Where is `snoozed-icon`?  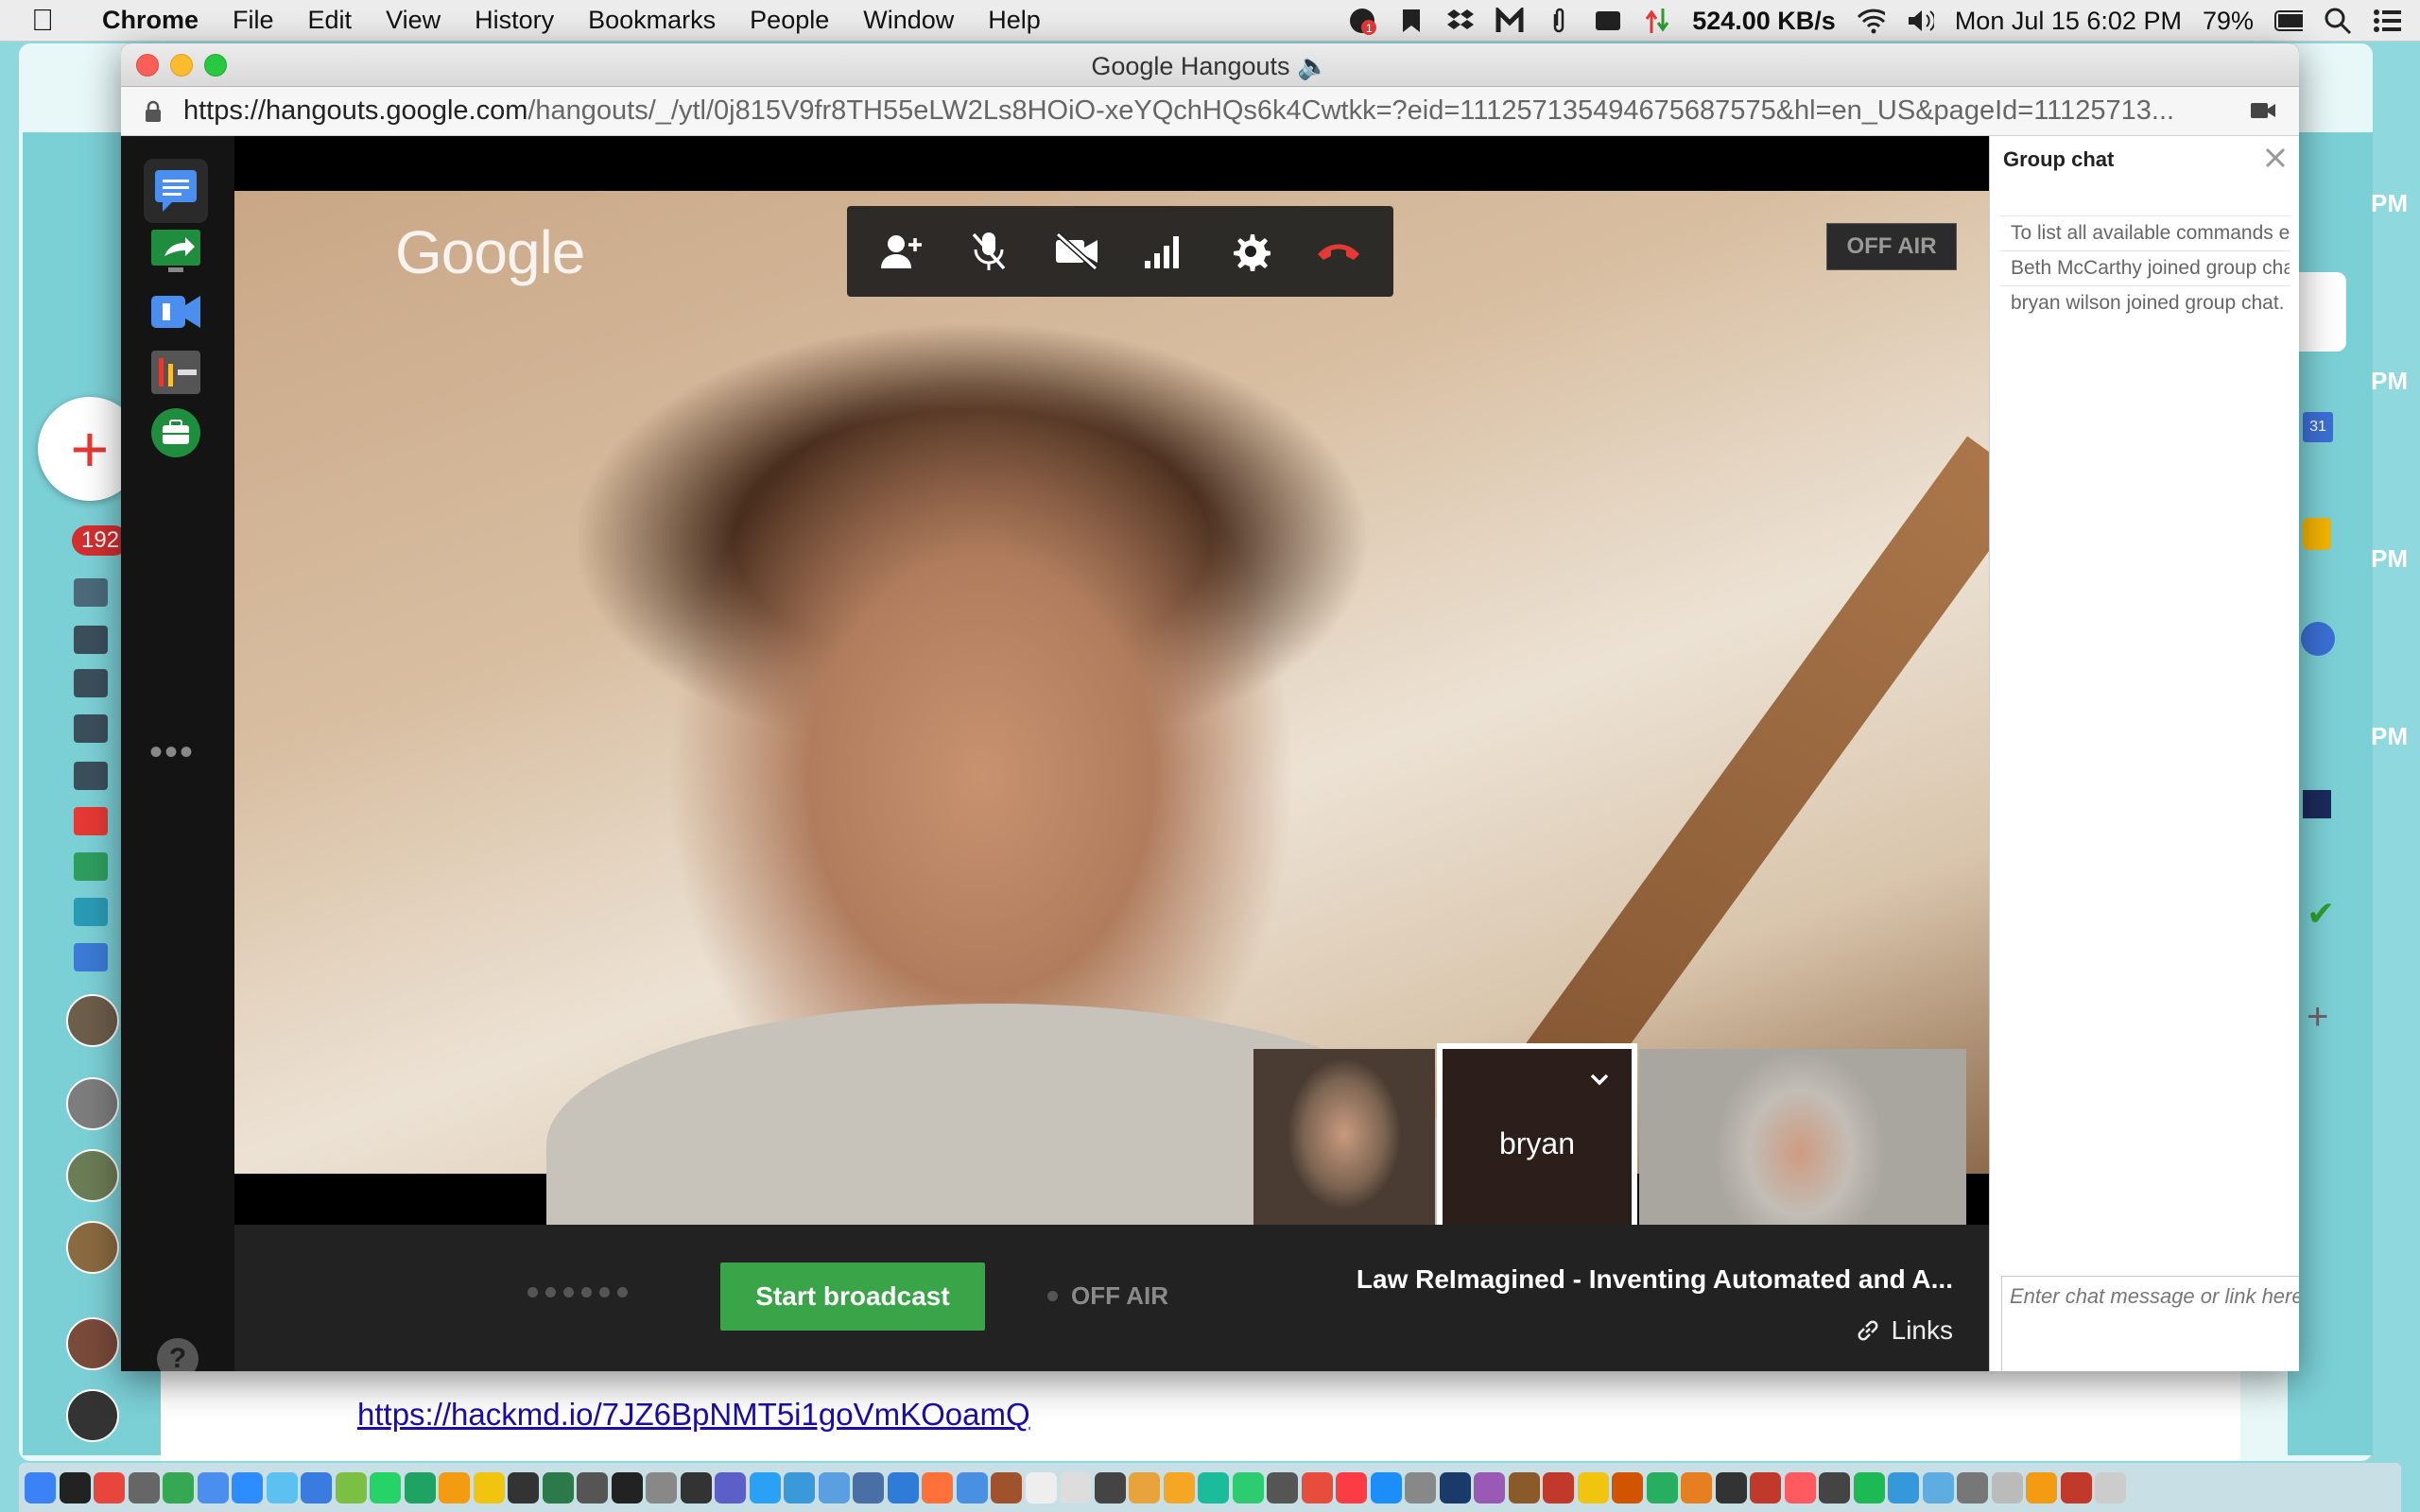 snoozed-icon is located at coordinates (91, 592).